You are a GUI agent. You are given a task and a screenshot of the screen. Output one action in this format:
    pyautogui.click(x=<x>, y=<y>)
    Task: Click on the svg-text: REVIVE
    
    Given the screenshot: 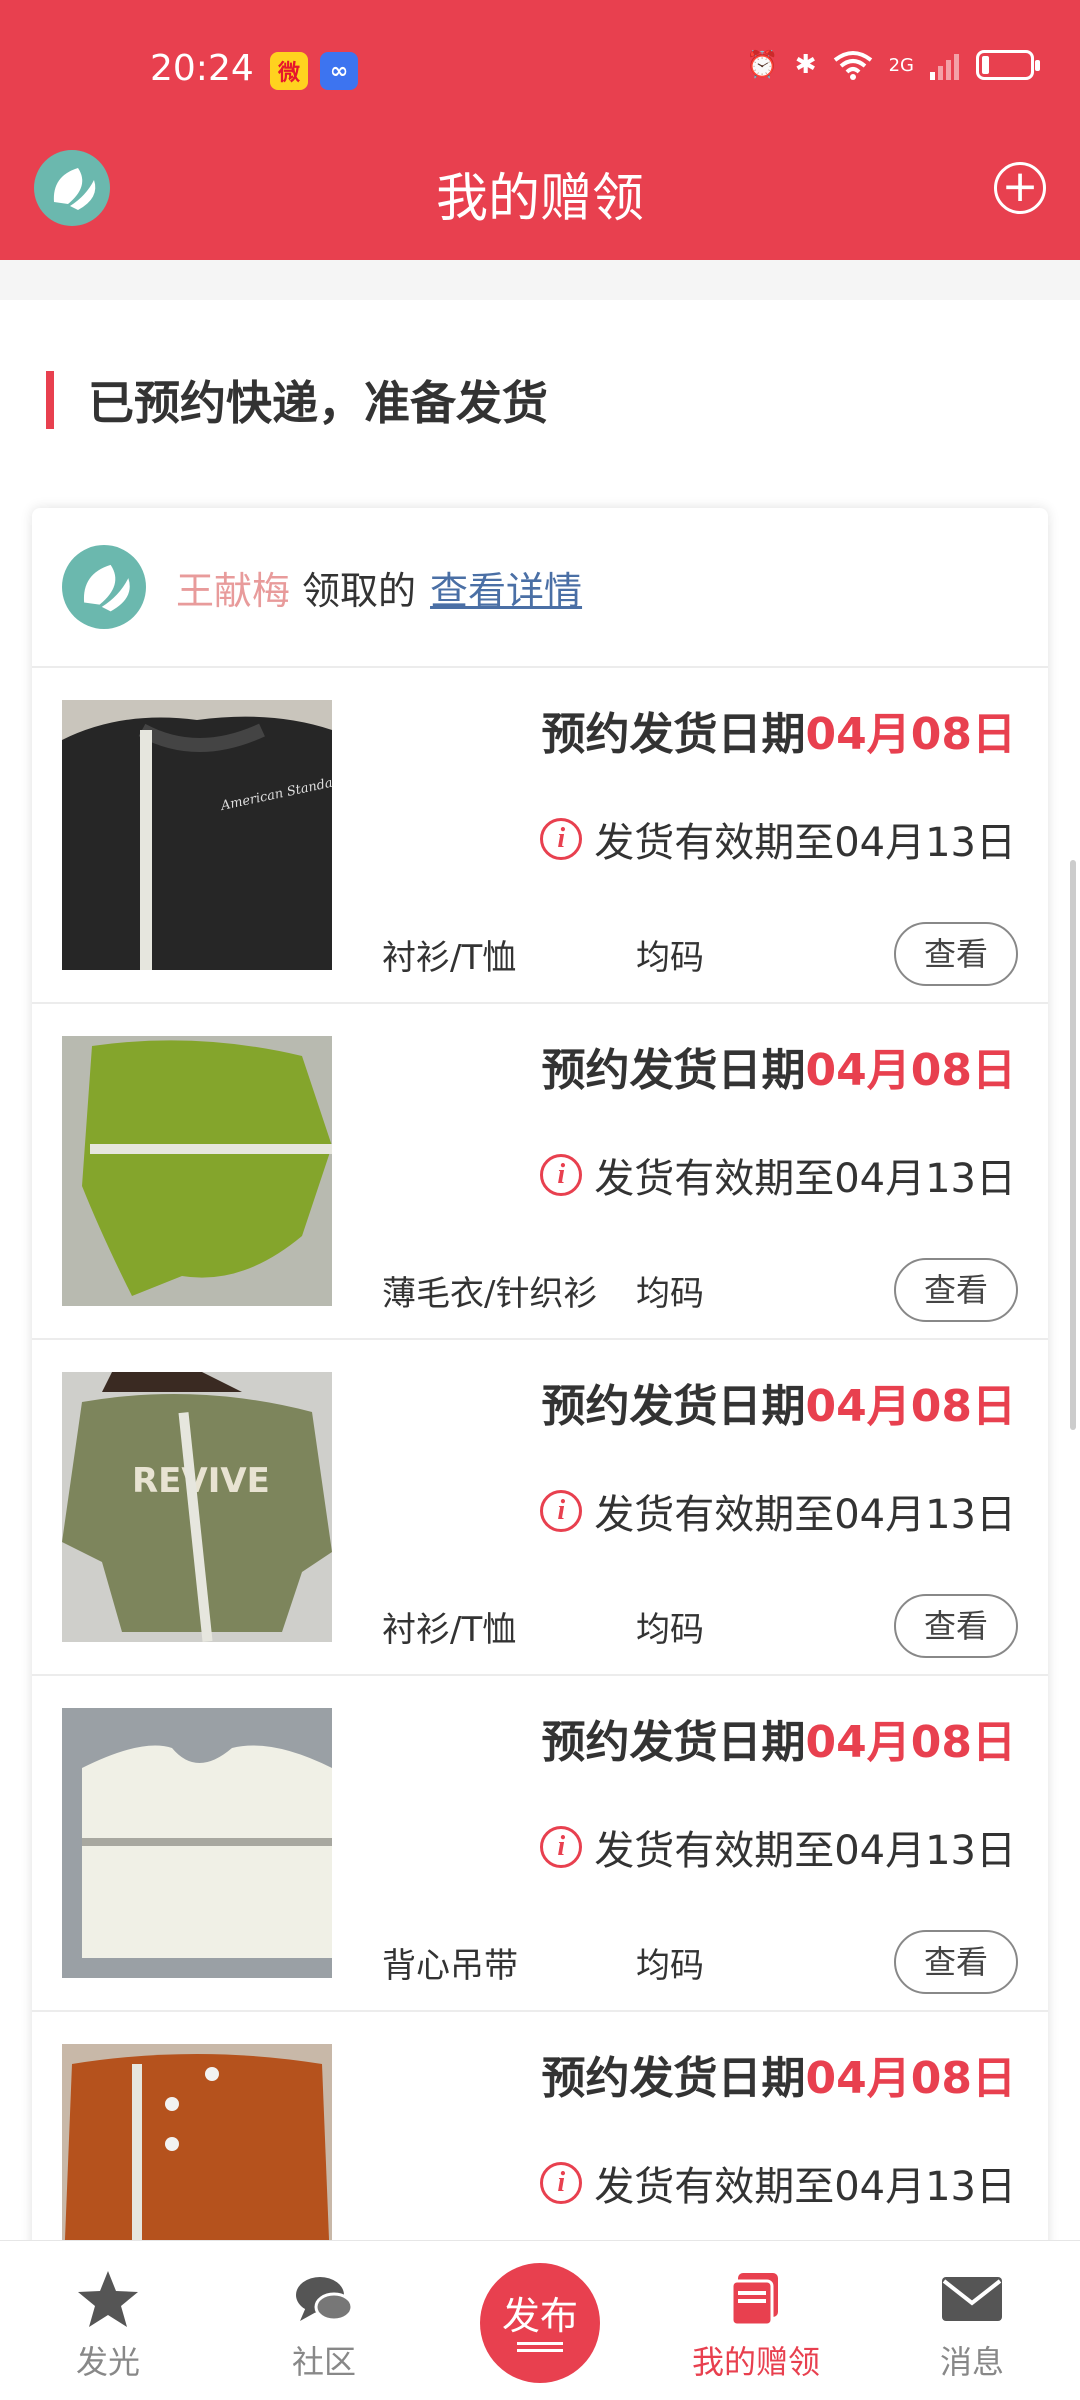 What is the action you would take?
    pyautogui.click(x=201, y=1481)
    